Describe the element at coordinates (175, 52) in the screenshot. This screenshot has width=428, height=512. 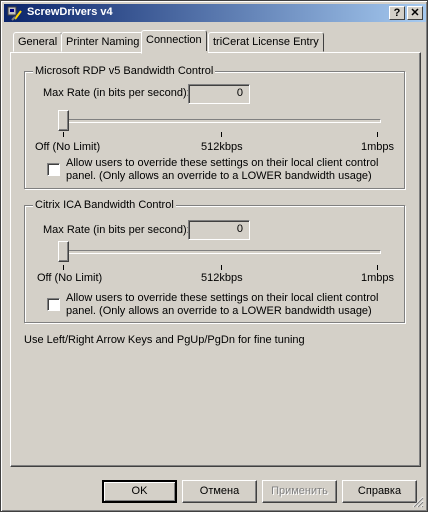
I see `active-tab-join` at that location.